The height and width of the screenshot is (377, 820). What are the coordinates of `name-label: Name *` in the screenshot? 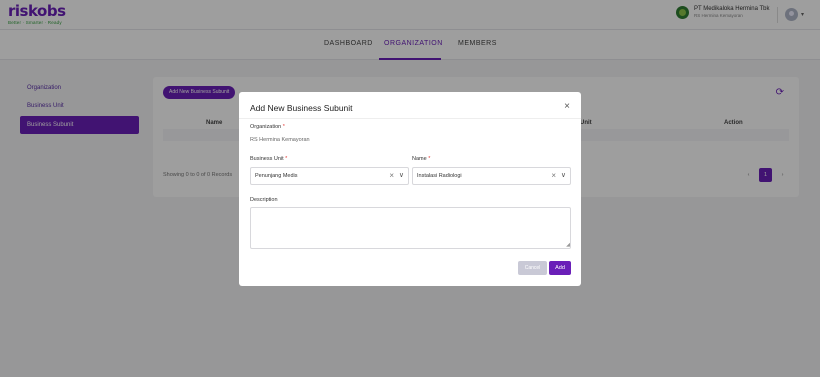 It's located at (421, 159).